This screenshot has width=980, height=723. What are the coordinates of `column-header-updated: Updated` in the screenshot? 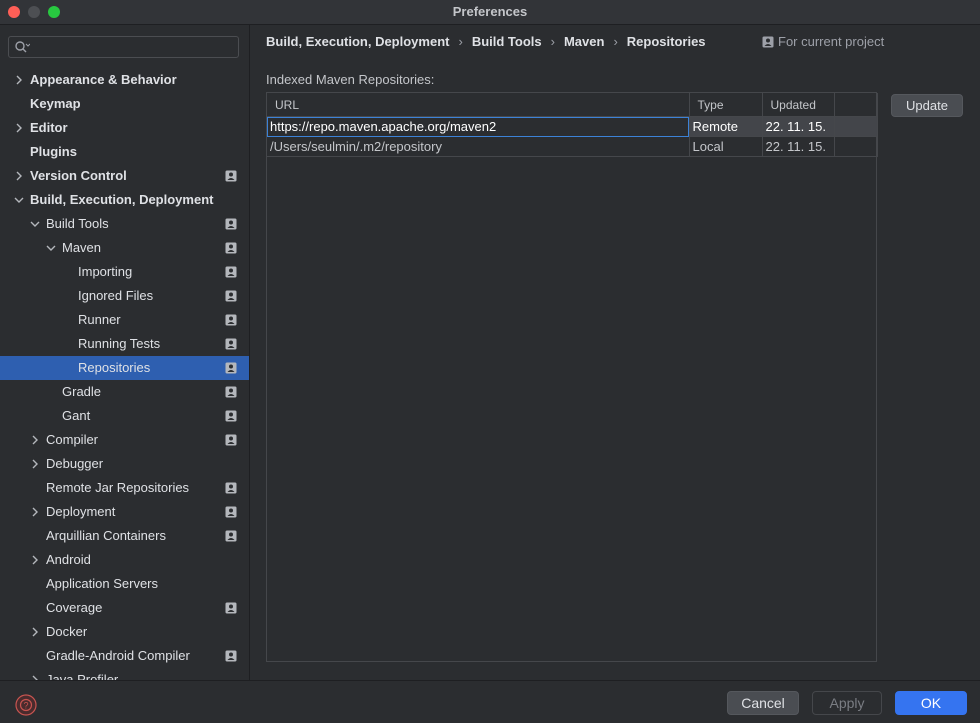 It's located at (798, 105).